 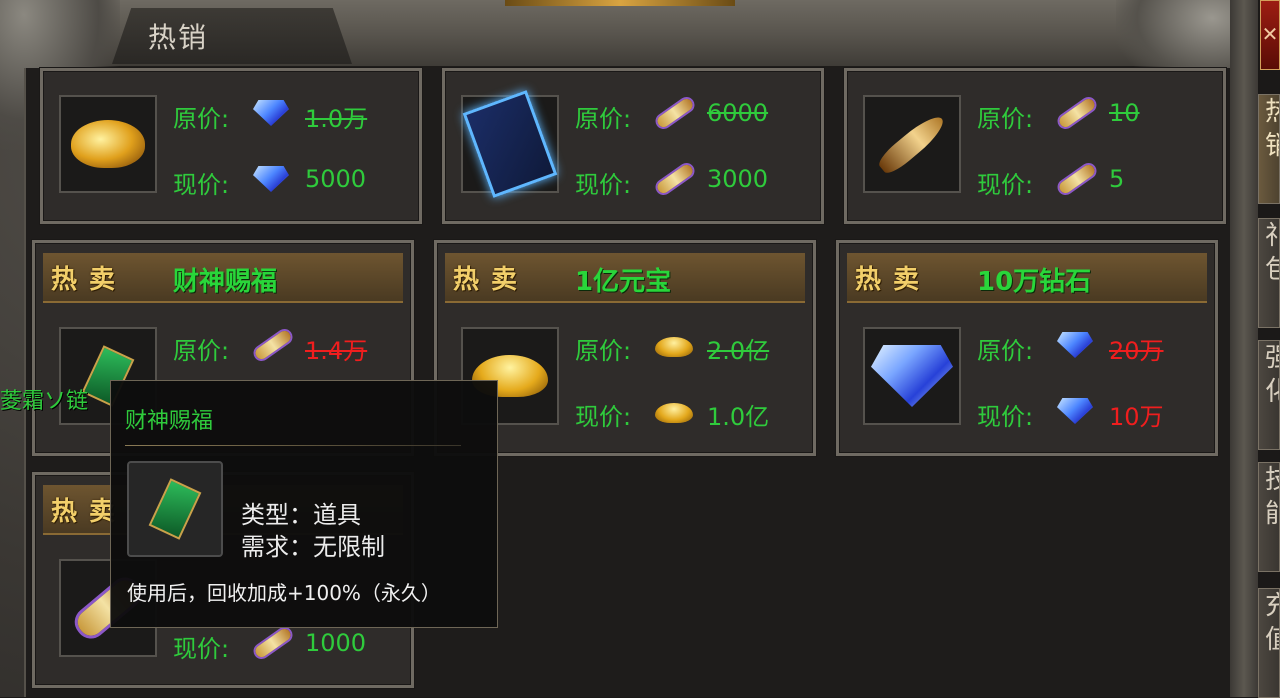 I want to click on title-gold-trim, so click(x=620, y=3).